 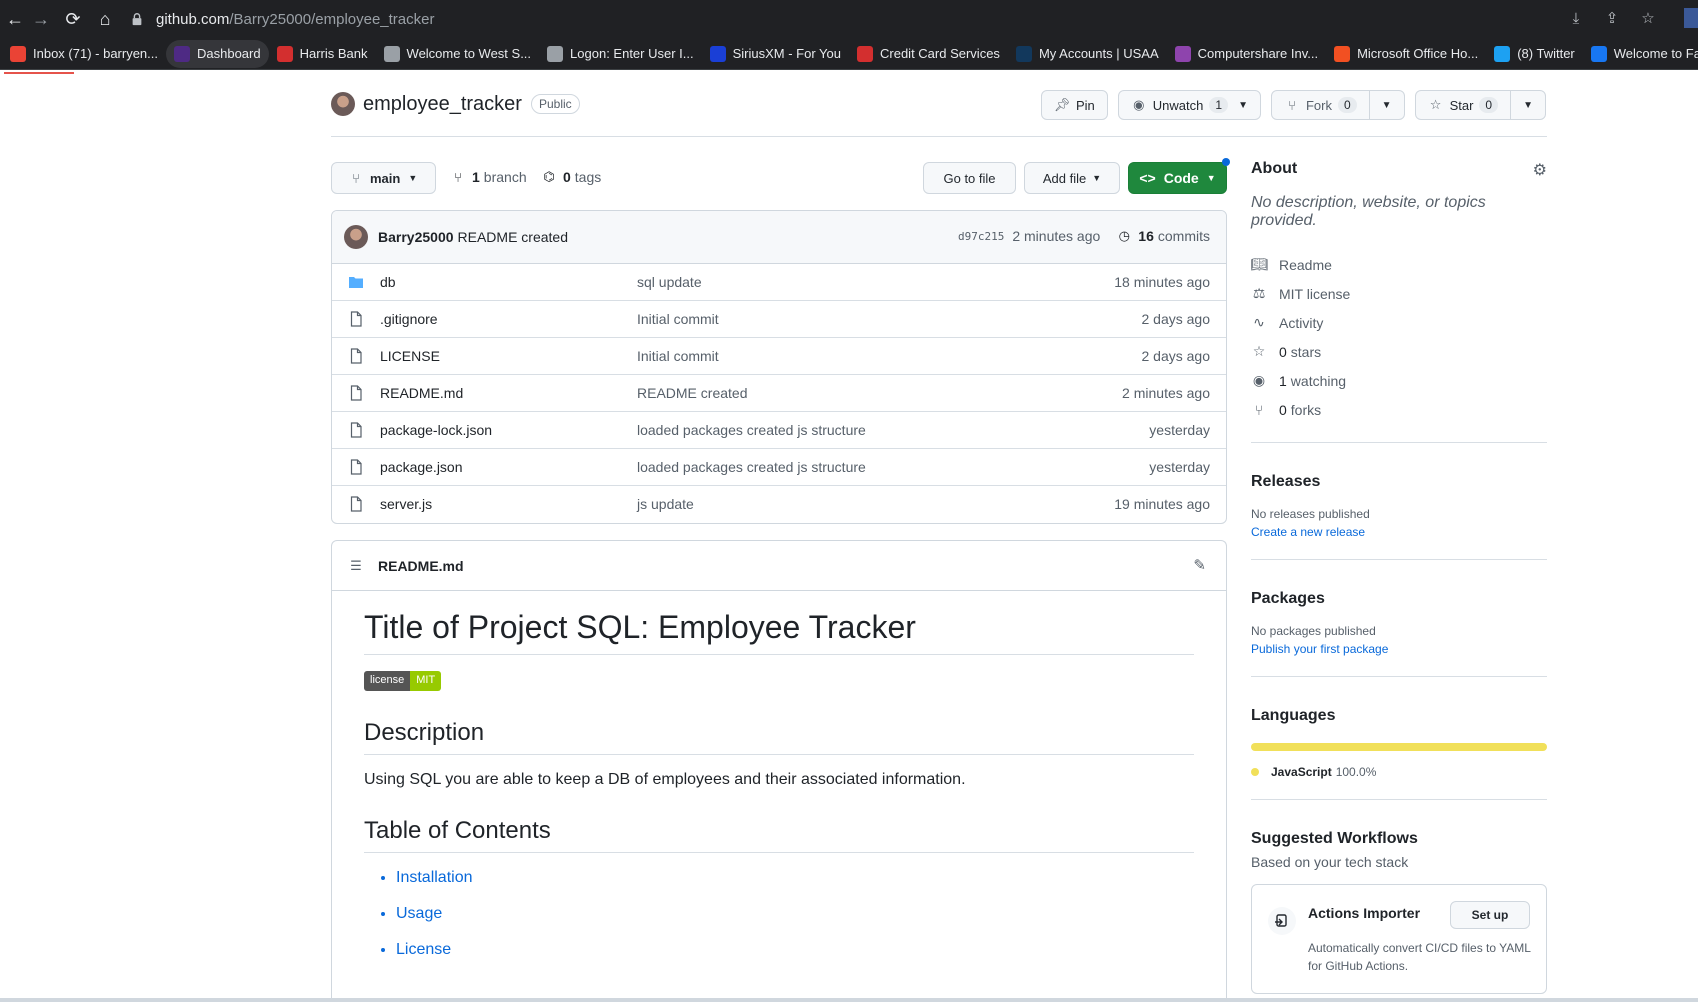 I want to click on book-icon: 📖︎, so click(x=1259, y=264).